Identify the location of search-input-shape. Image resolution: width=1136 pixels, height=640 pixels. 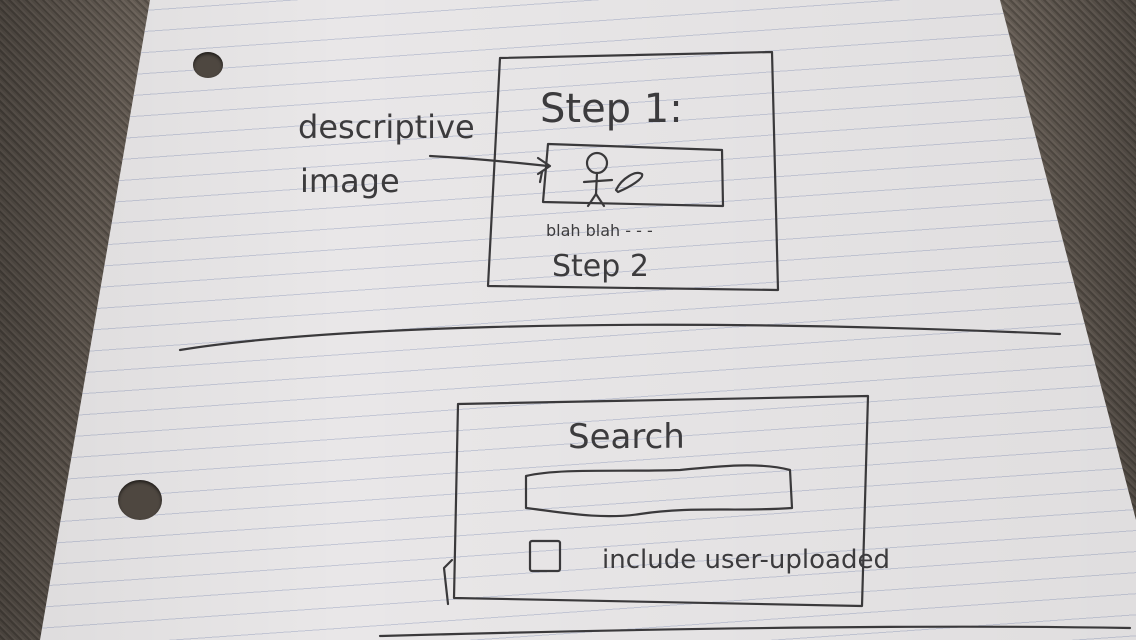
(659, 491).